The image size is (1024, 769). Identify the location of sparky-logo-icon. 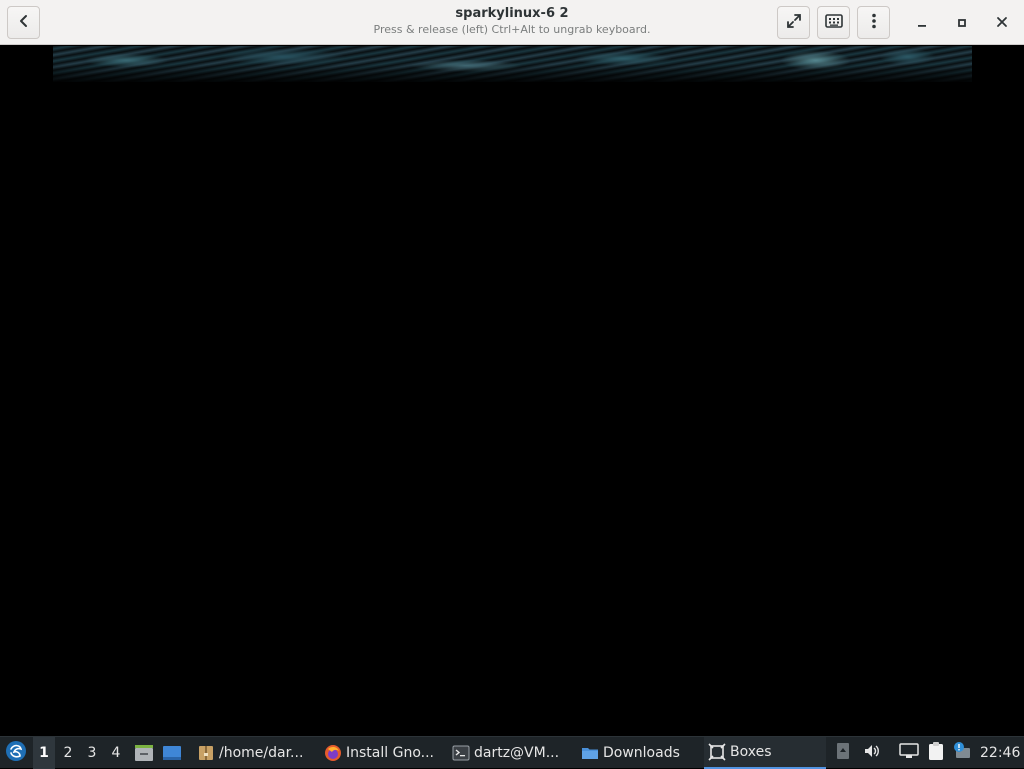
(16, 753).